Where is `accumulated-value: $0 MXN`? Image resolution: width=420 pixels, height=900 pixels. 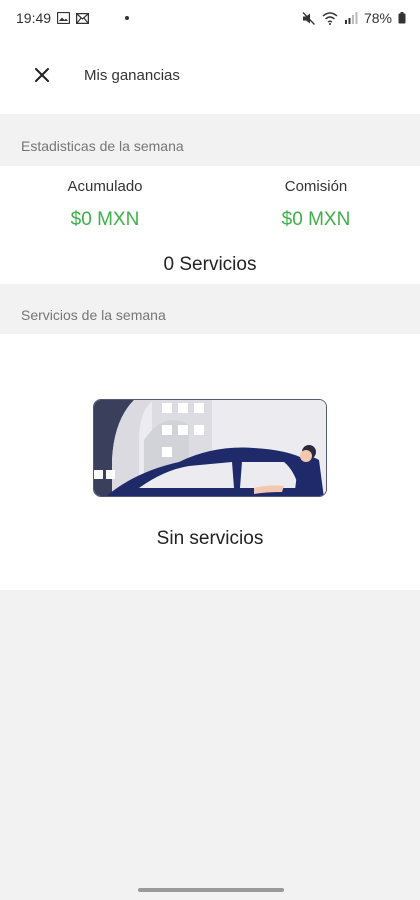
accumulated-value: $0 MXN is located at coordinates (105, 219).